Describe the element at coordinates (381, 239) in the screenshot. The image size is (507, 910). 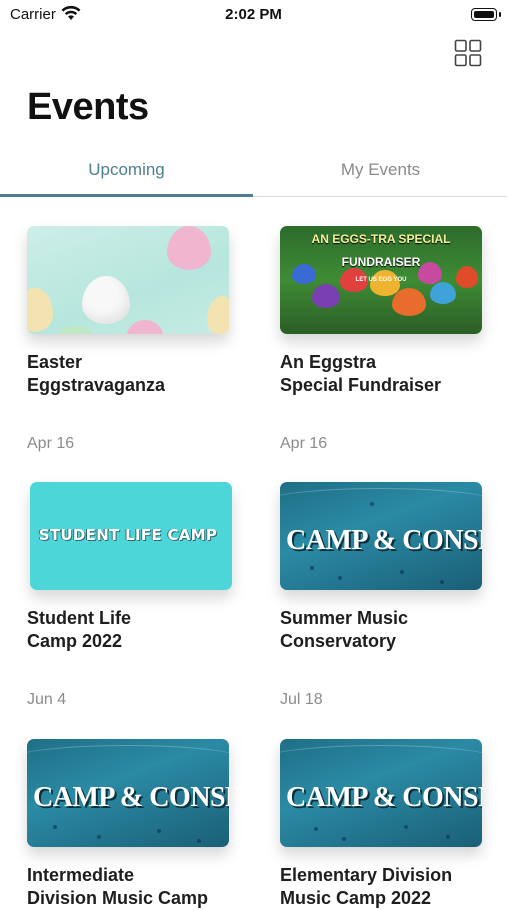
I see `image-text-line-1: AN EGGS-TRA SPECIAL` at that location.